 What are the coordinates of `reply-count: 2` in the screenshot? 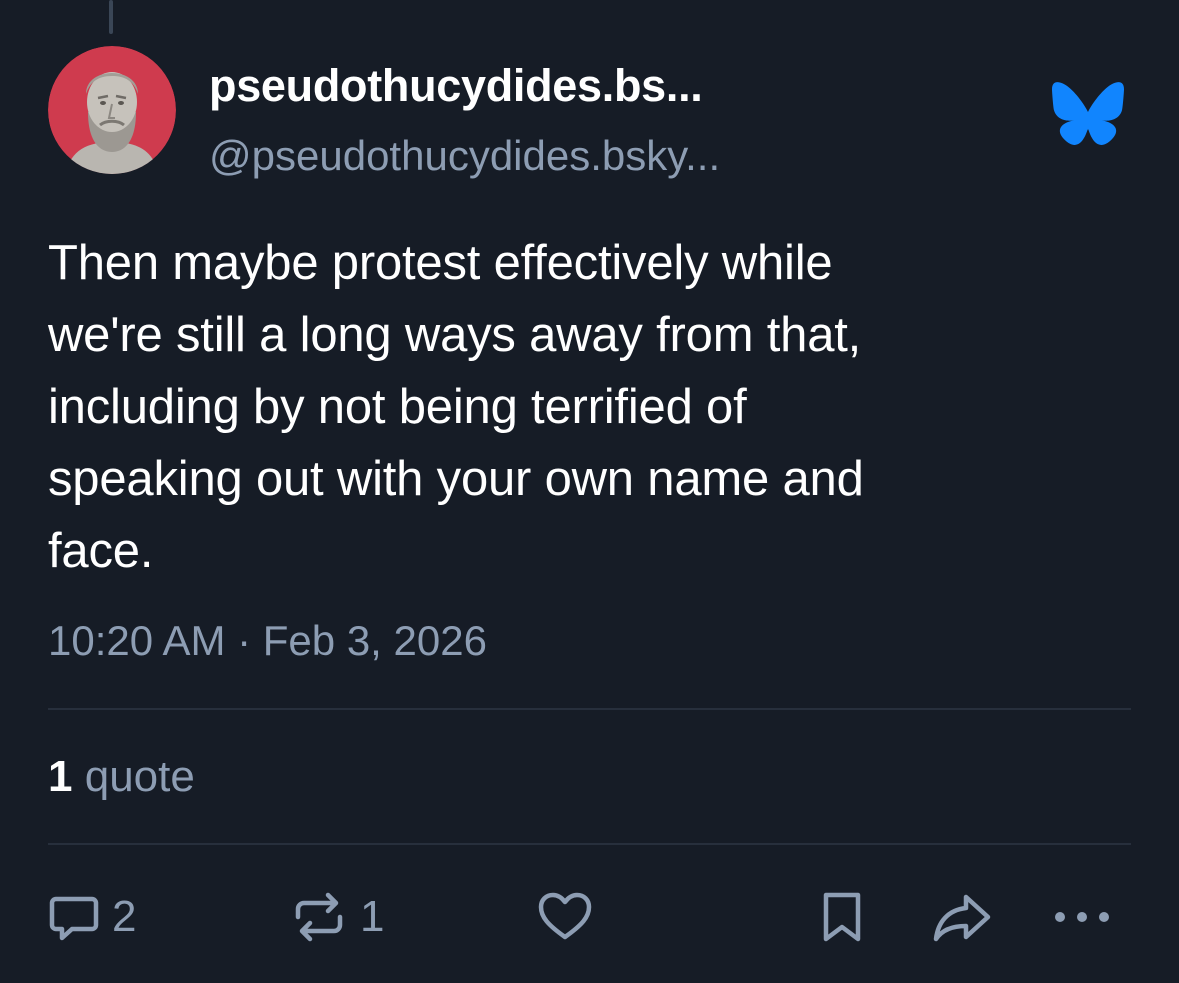 It's located at (124, 916).